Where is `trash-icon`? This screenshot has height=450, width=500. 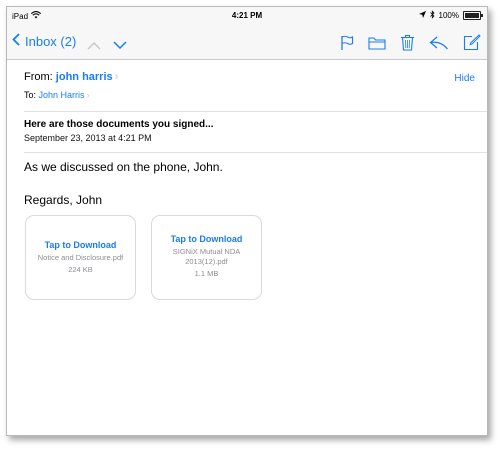
trash-icon is located at coordinates (407, 42).